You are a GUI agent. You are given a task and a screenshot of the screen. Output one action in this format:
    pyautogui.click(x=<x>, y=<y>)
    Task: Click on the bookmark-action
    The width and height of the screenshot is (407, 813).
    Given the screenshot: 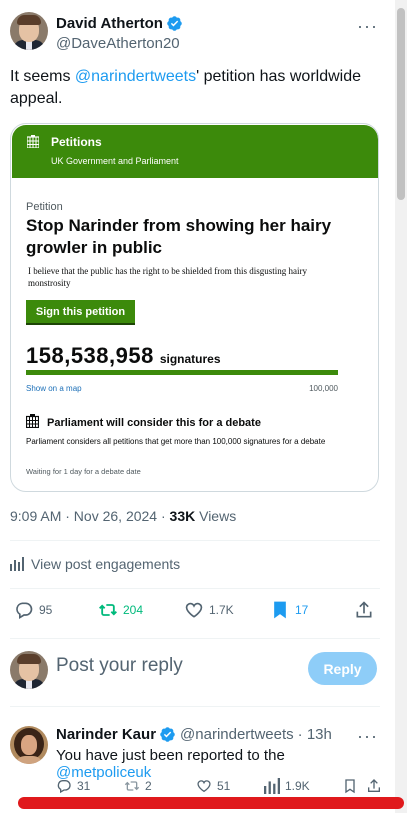 What is the action you would take?
    pyautogui.click(x=352, y=786)
    